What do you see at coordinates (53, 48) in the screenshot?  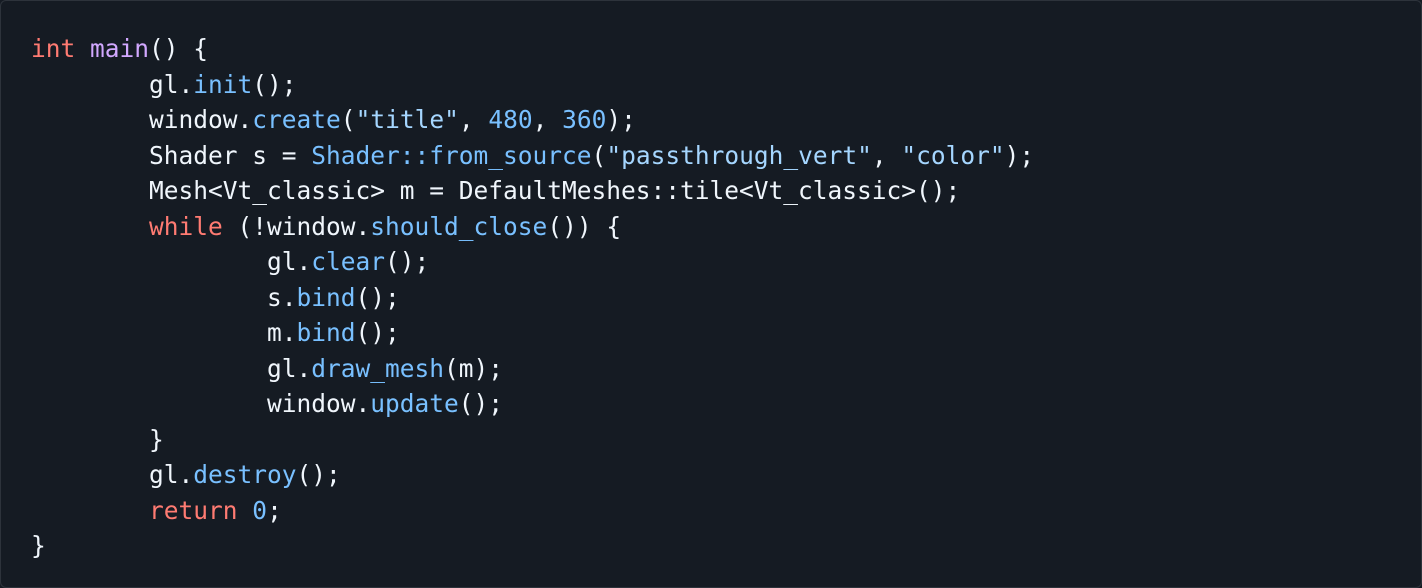 I see `code-token: int` at bounding box center [53, 48].